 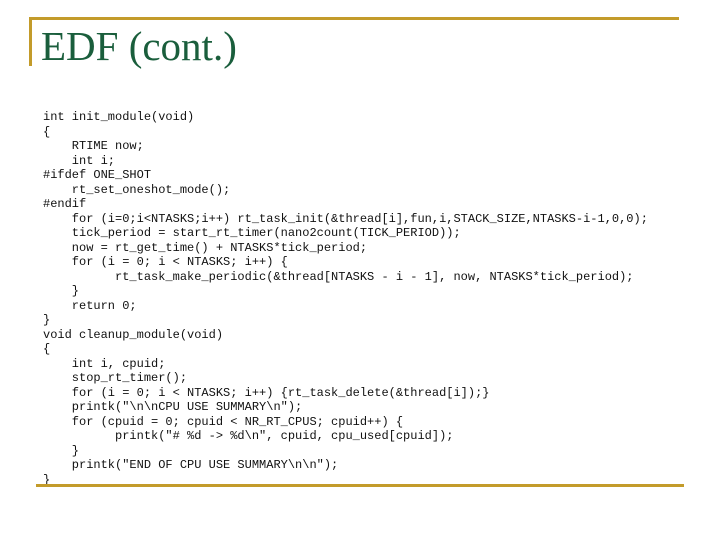 I want to click on code-line: #ifdef ONE_SHOT, so click(x=97, y=175).